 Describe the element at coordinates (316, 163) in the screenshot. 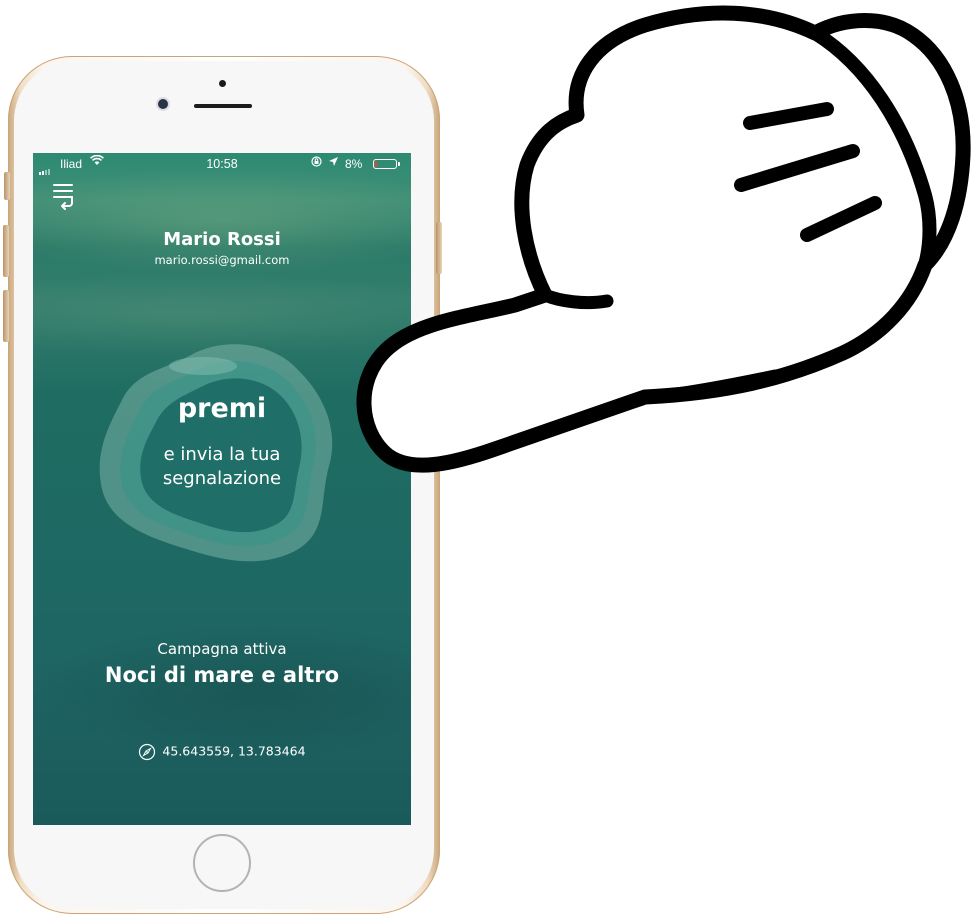

I see `orientation-lock-icon` at that location.